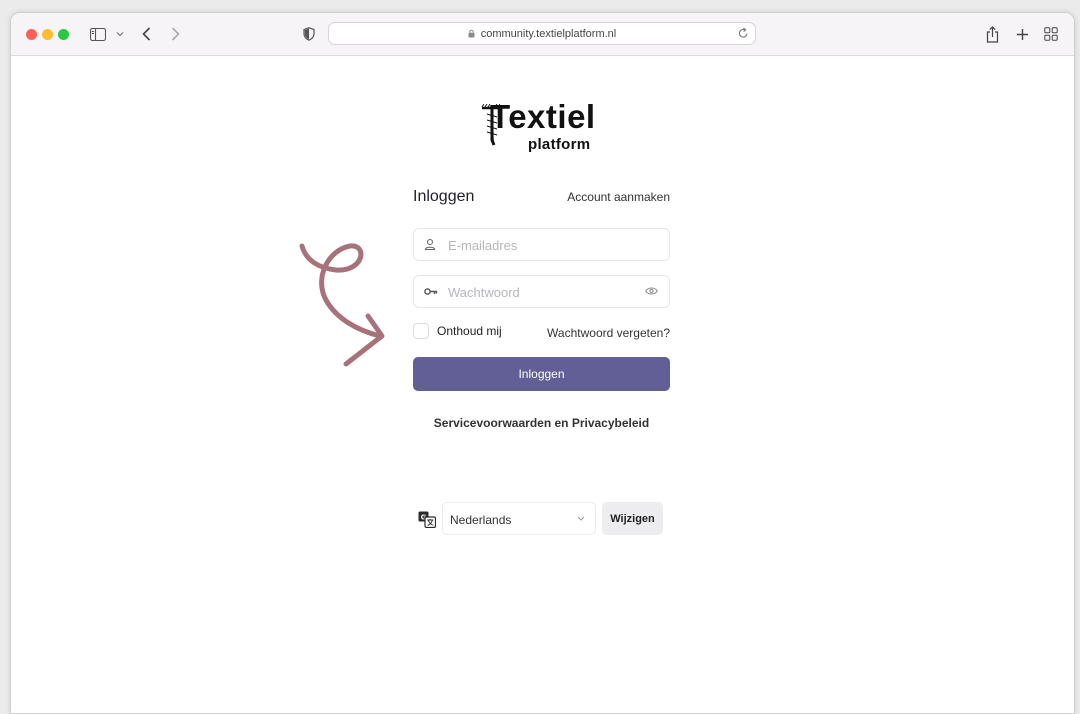 The height and width of the screenshot is (714, 1080). What do you see at coordinates (519, 518) in the screenshot?
I see `language-select: Nederlands` at bounding box center [519, 518].